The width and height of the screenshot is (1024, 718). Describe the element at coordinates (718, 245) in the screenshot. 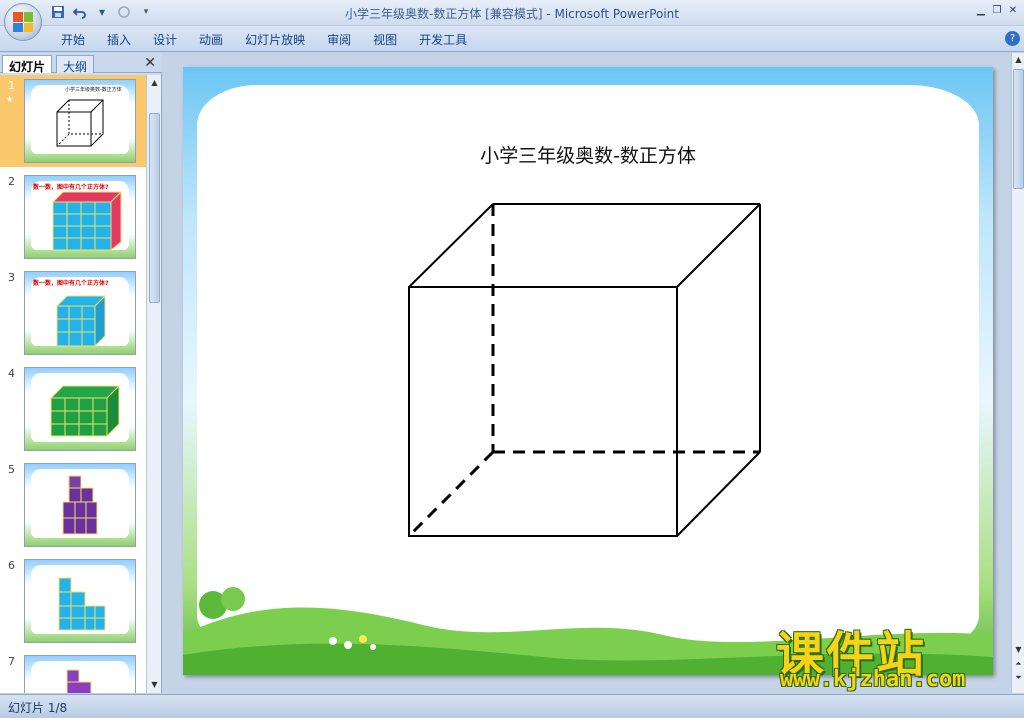

I see `cube-top-right-edge` at that location.